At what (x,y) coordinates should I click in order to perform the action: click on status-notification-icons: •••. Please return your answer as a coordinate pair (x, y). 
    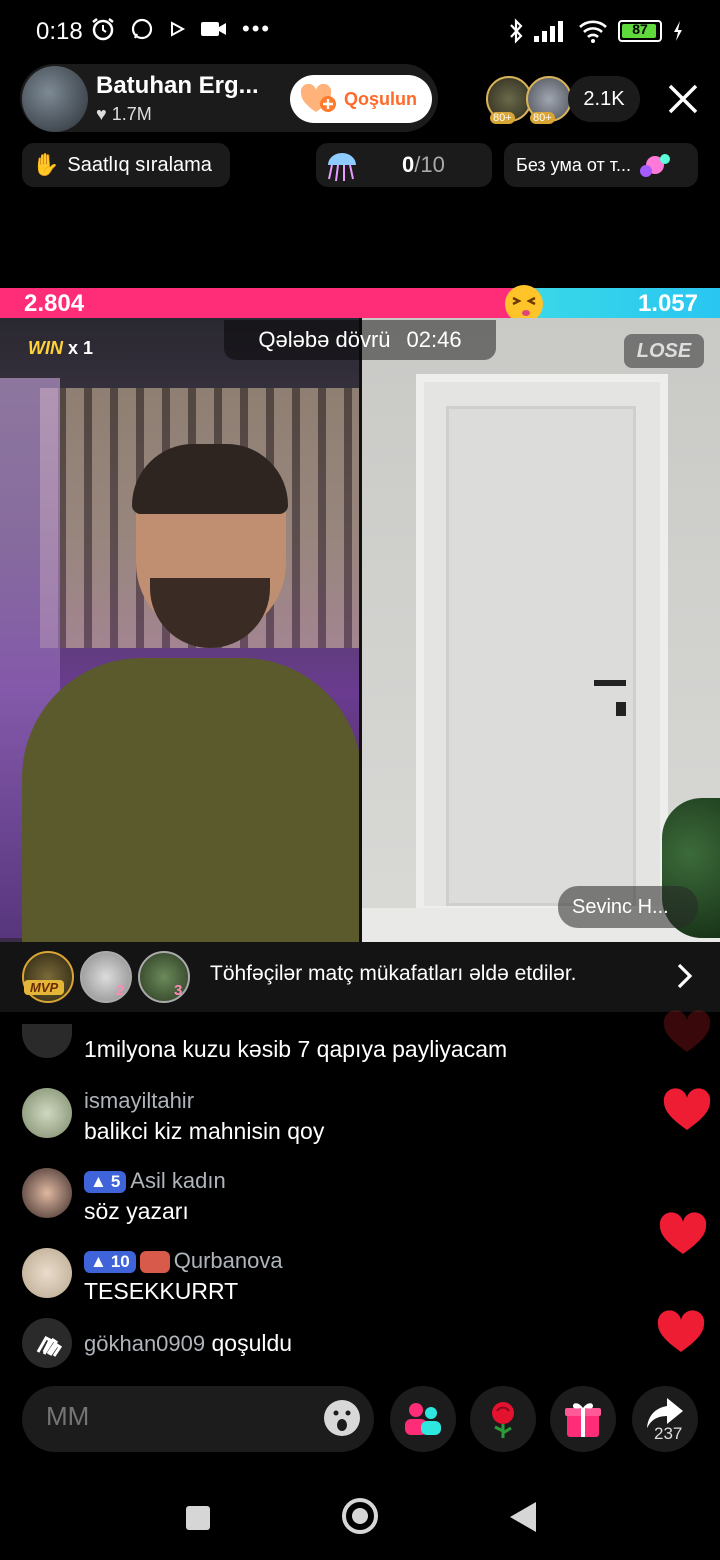
    Looking at the image, I should click on (180, 29).